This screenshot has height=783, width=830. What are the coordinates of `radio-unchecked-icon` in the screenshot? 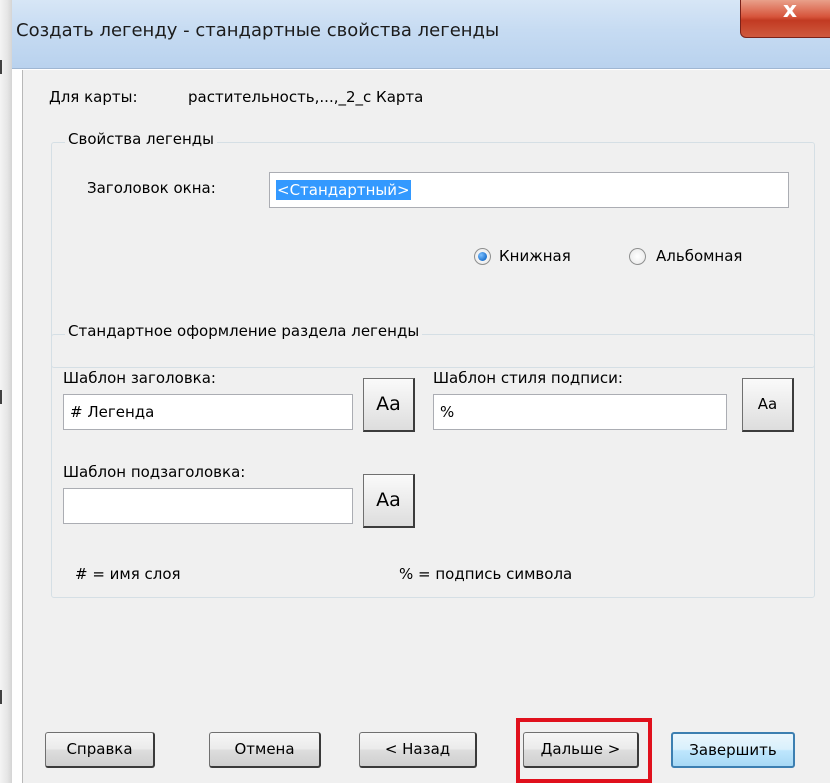 It's located at (637, 256).